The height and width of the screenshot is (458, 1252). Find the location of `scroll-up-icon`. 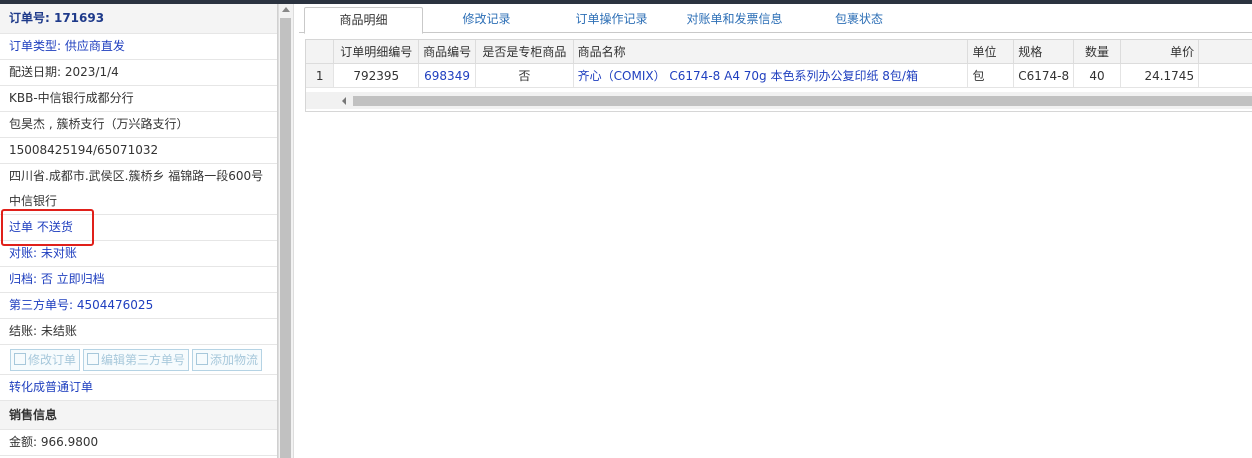

scroll-up-icon is located at coordinates (286, 9).